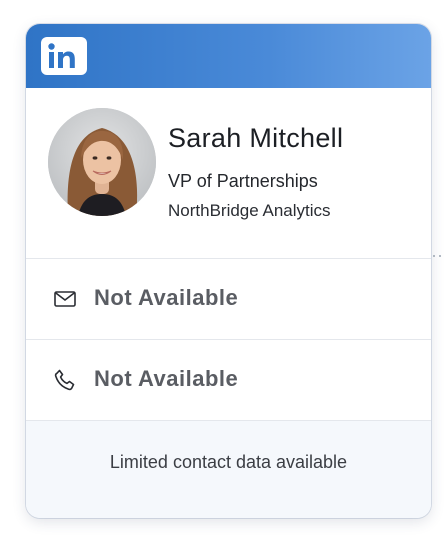 Image resolution: width=444 pixels, height=555 pixels. I want to click on card-header, so click(228, 56).